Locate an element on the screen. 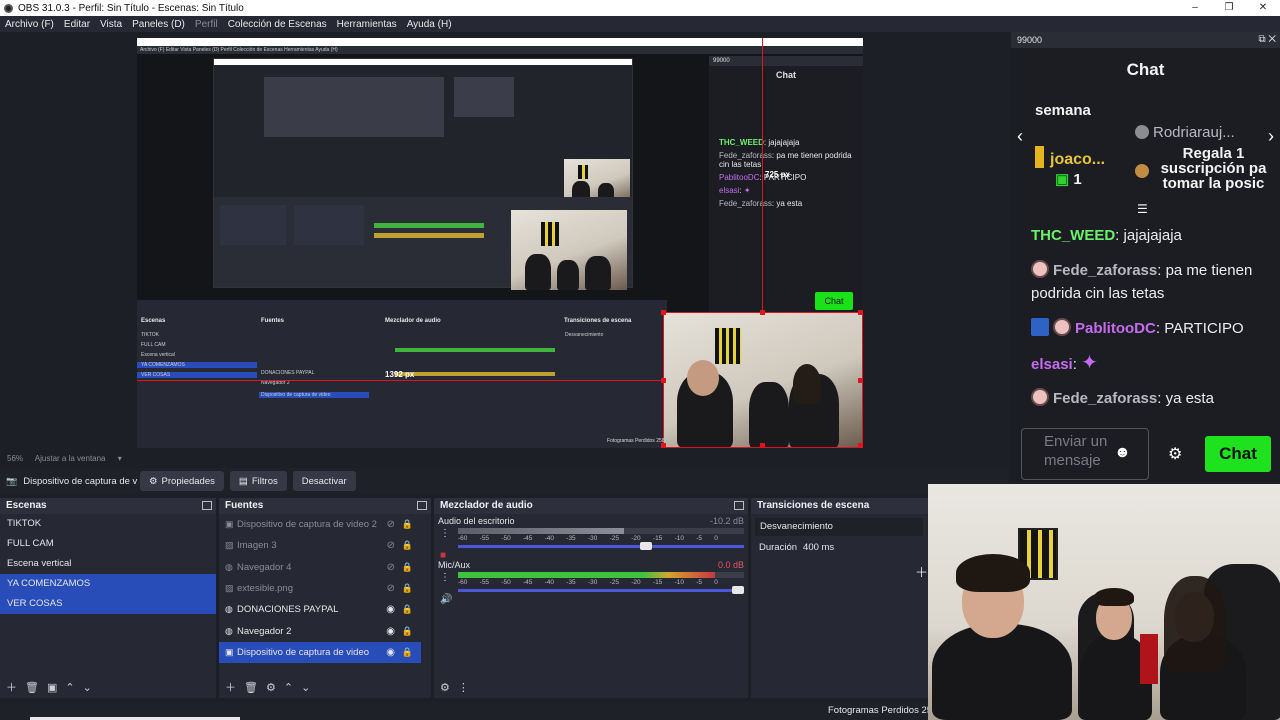  source-item: ◍ Navegador 2 ◉ 🔒 is located at coordinates (320, 630).